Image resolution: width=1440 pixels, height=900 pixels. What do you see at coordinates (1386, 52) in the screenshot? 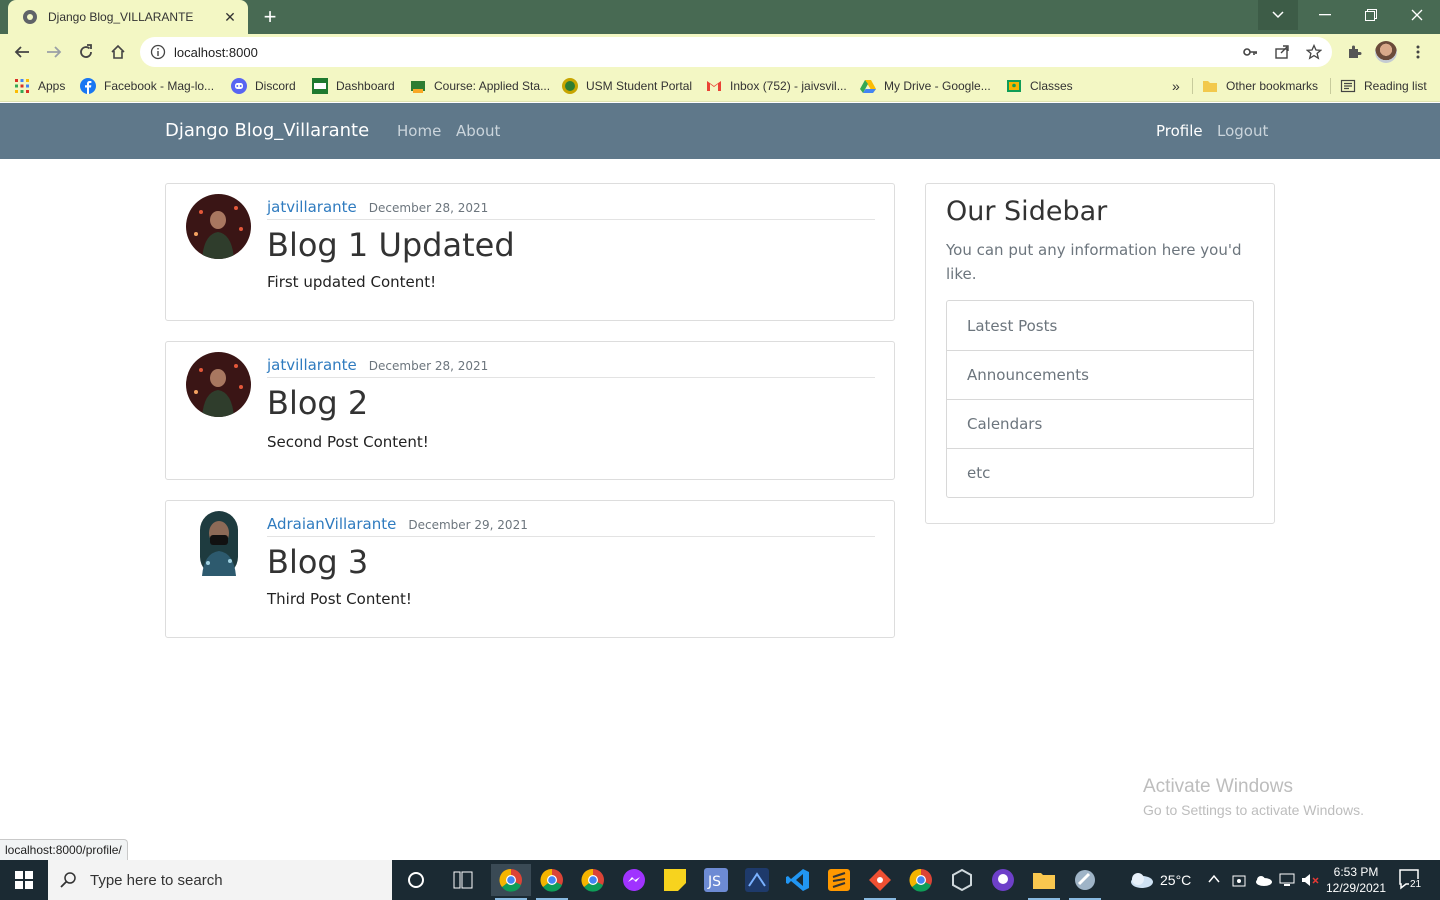
I see `profile-avatar` at bounding box center [1386, 52].